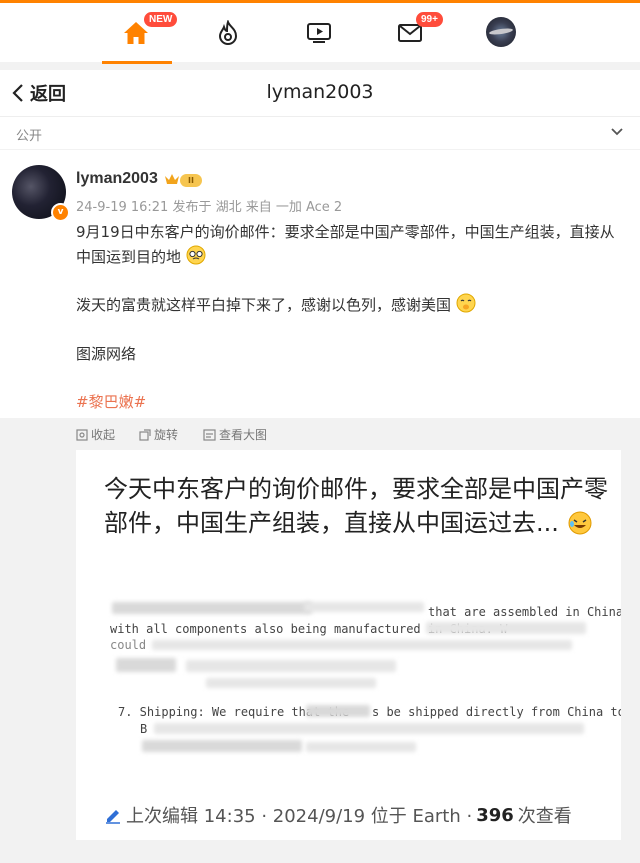  Describe the element at coordinates (29, 136) in the screenshot. I see `visibility-label: 公开` at that location.